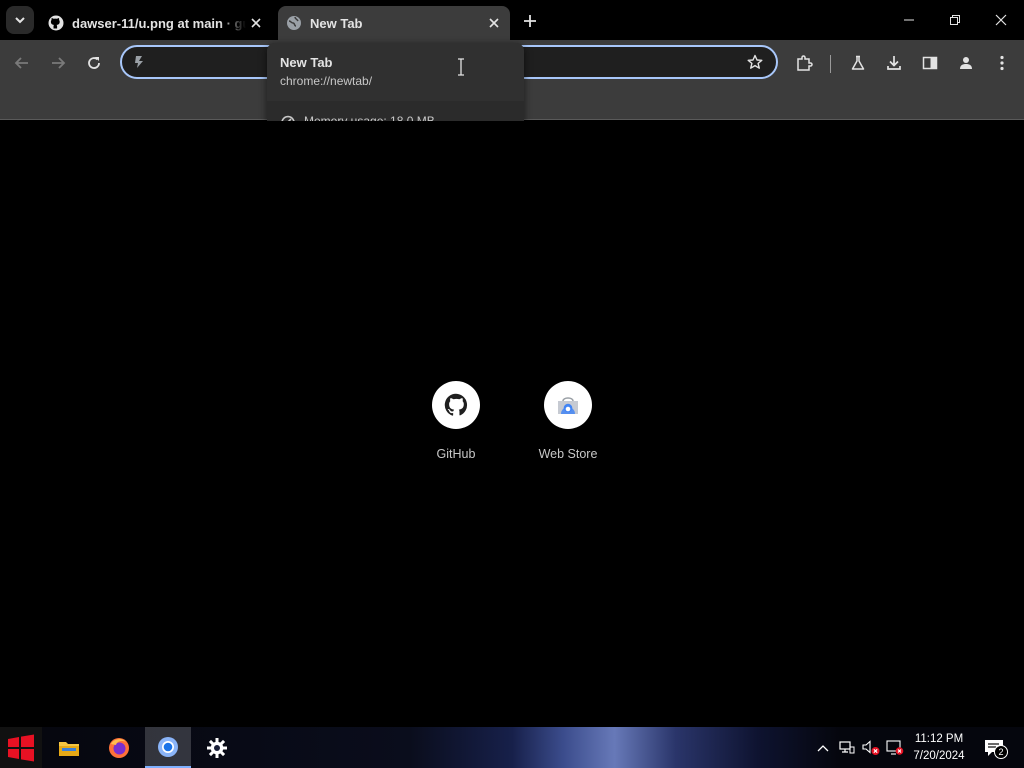  I want to click on download-icon, so click(894, 63).